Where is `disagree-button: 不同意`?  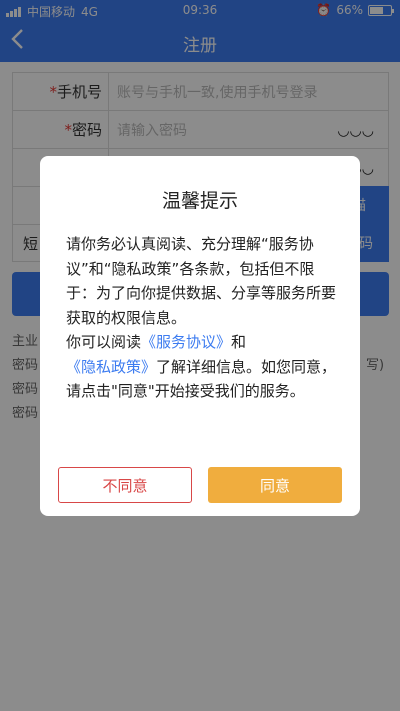
disagree-button: 不同意 is located at coordinates (125, 485).